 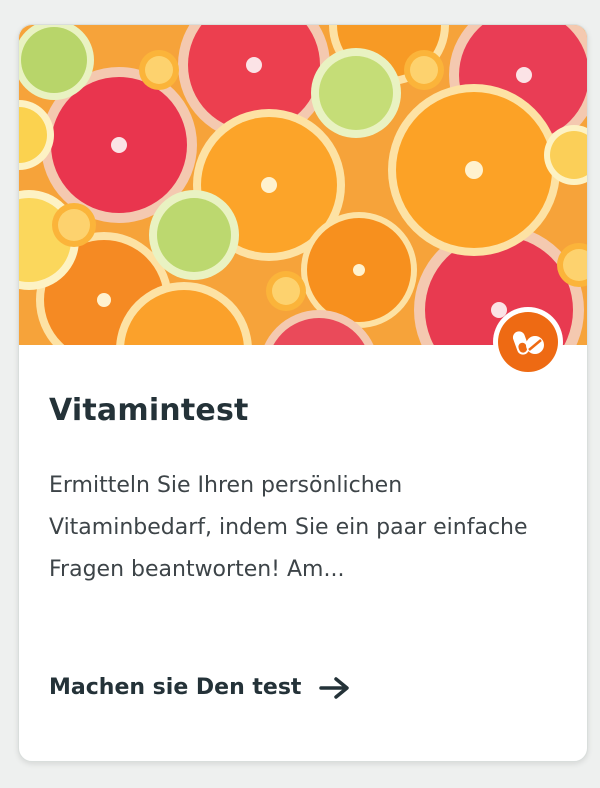 I want to click on arrow-right-icon, so click(x=334, y=687).